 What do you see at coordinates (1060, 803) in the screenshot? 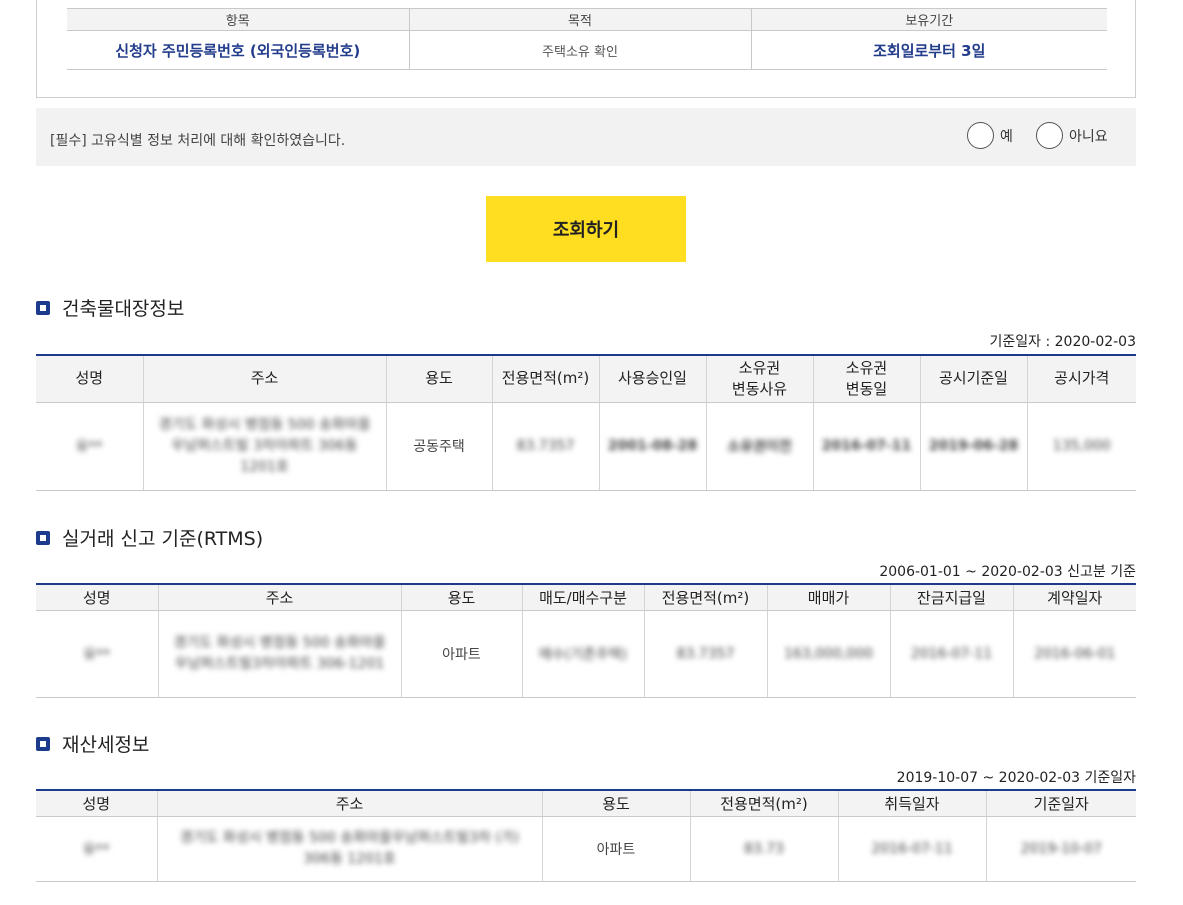
I see `tax-col-basis: 기준일자` at bounding box center [1060, 803].